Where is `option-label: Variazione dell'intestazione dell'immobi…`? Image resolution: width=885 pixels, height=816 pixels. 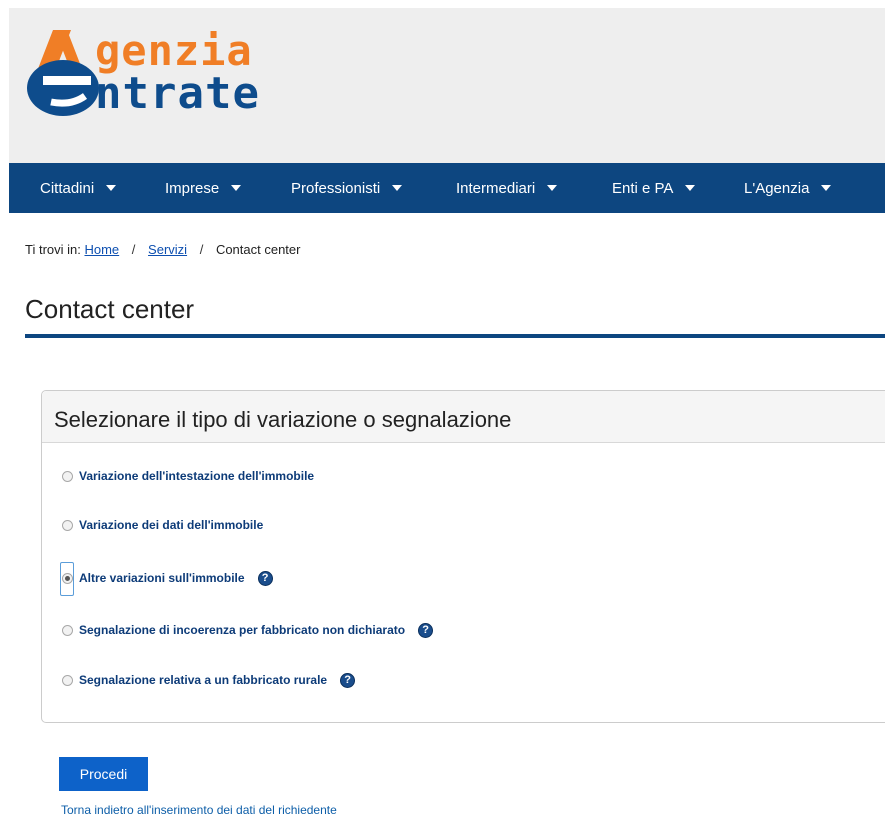
option-label: Variazione dell'intestazione dell'immobi… is located at coordinates (197, 476).